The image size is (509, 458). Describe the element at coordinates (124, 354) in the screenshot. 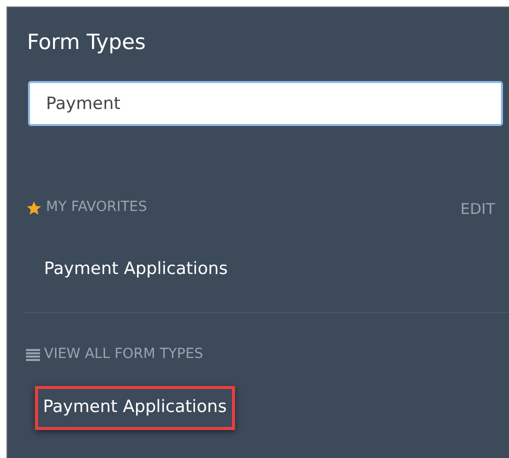

I see `section-heading: VIEW ALL FORM TYPES` at that location.